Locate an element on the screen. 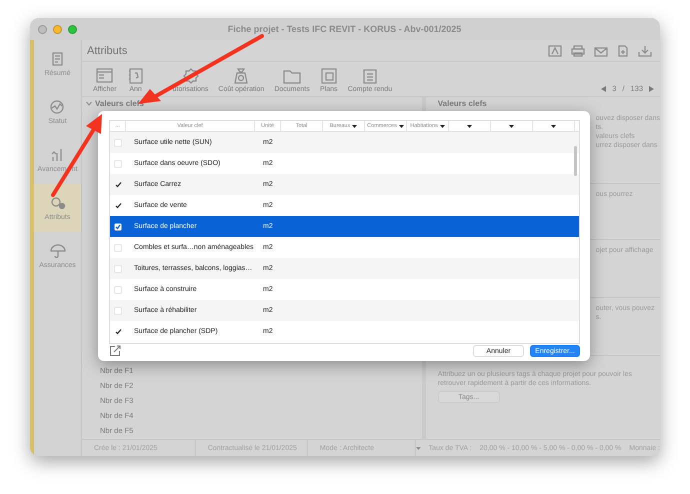 This screenshot has width=690, height=494. printer-icon is located at coordinates (578, 50).